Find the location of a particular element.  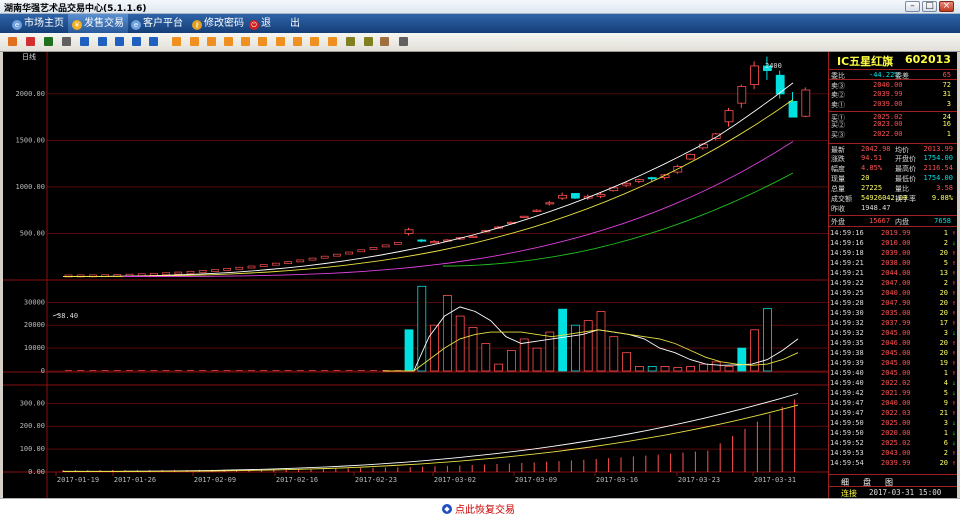

tick-row: 14:59:40 2022.02 4 ↓ is located at coordinates (893, 383).